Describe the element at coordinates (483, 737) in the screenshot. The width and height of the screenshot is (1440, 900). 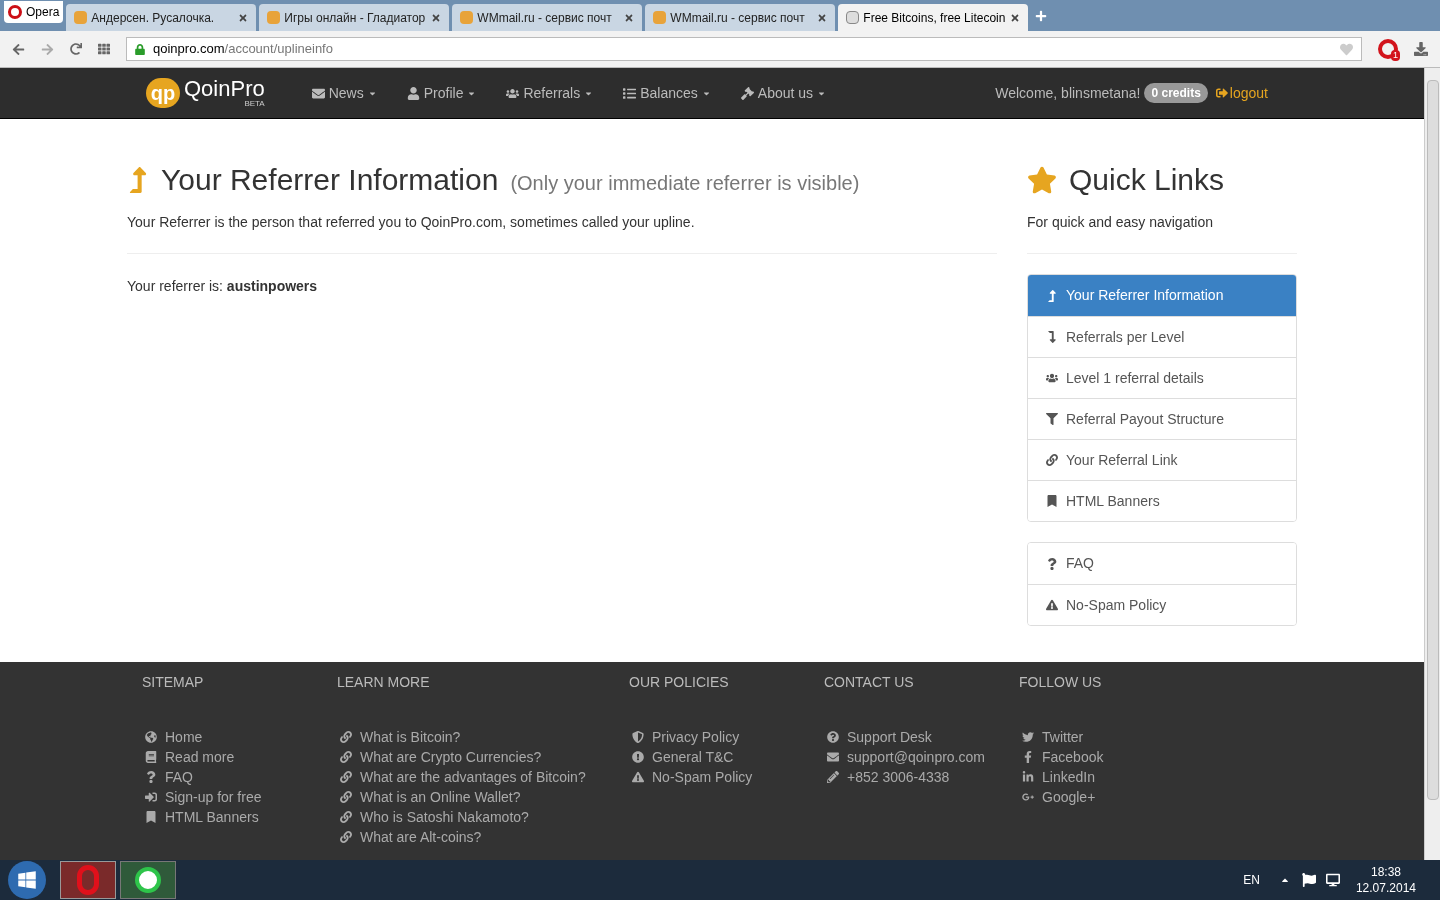
I see `footer-link: What is Bitcoin?` at that location.